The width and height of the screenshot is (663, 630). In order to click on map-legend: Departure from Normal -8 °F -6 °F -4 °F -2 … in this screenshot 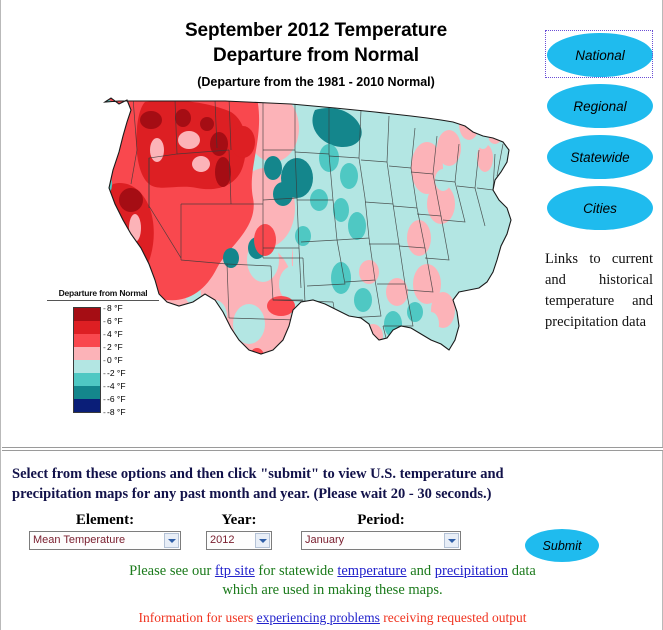, I will do `click(103, 352)`.